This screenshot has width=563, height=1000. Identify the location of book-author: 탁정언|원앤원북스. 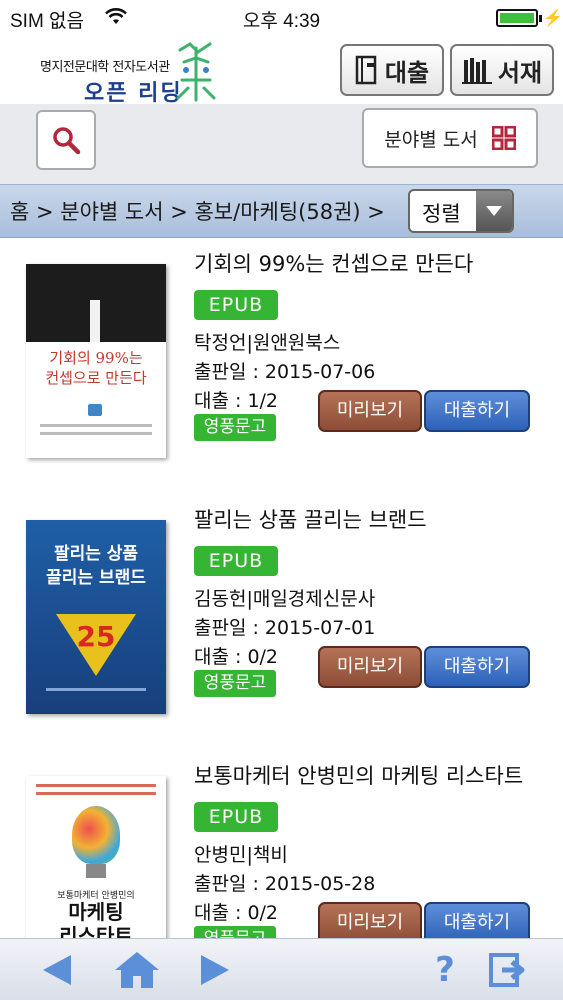
(267, 343).